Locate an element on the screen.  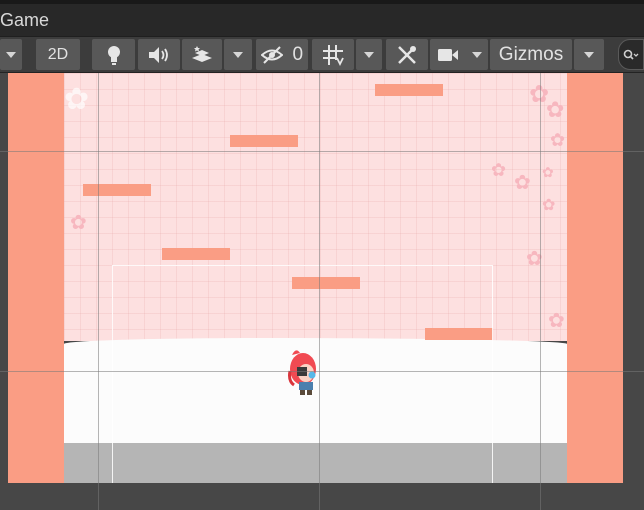
scene-visibility-button: 0 is located at coordinates (282, 54).